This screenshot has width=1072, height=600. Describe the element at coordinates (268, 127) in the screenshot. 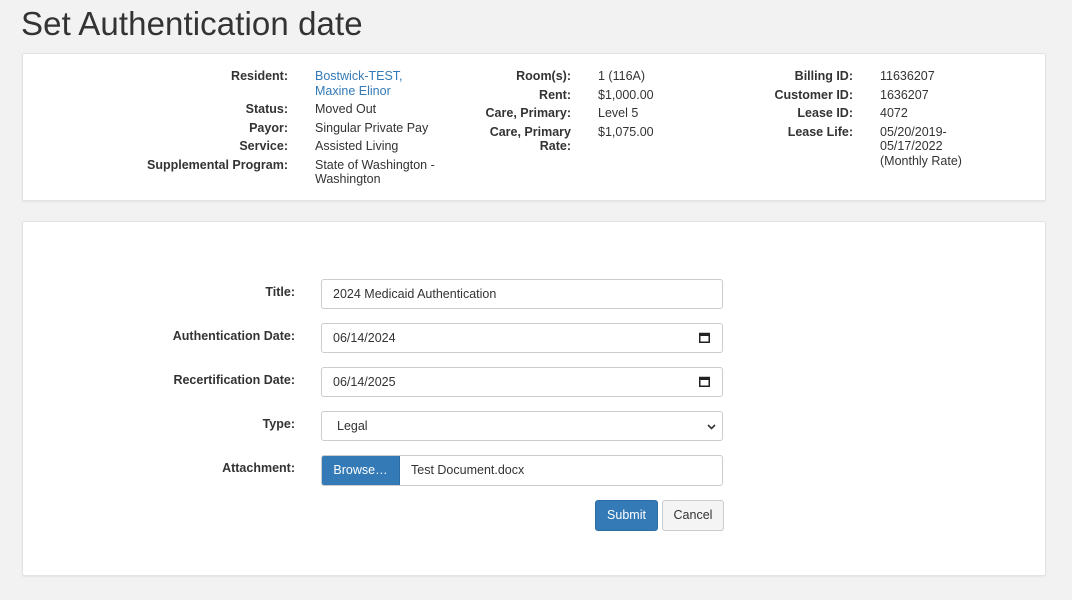

I see `payor-label: Payor:` at that location.